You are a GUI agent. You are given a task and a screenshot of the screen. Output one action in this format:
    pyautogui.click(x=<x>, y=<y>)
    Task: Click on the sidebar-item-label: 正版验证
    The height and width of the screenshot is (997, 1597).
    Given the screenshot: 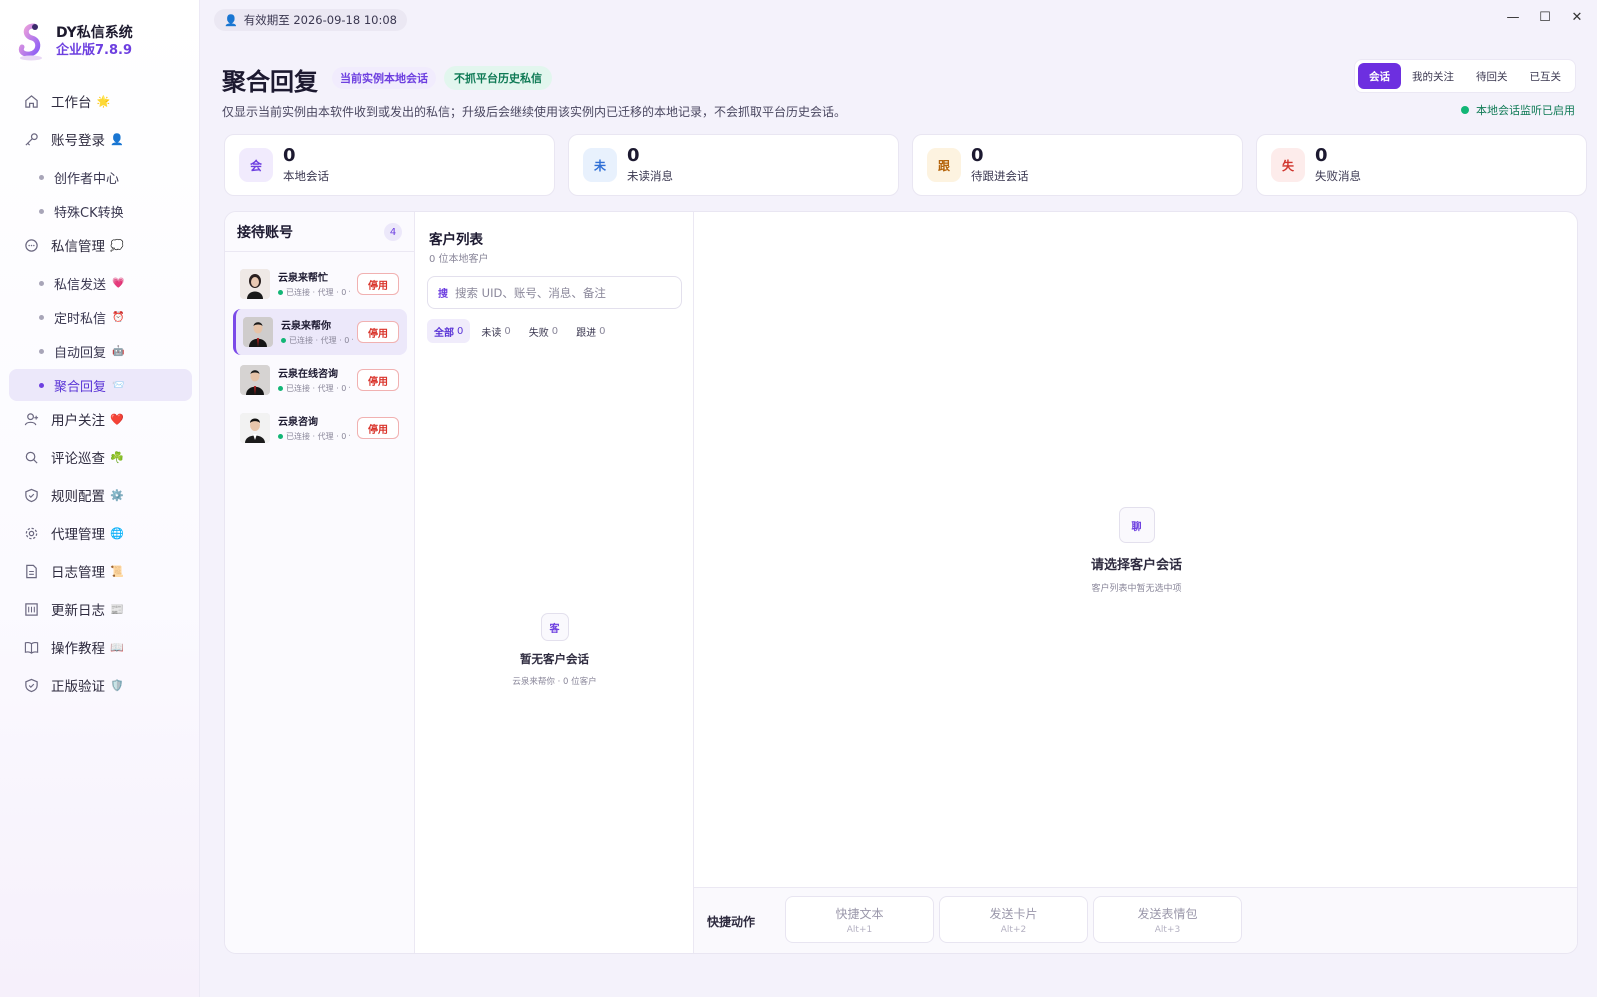 What is the action you would take?
    pyautogui.click(x=78, y=687)
    